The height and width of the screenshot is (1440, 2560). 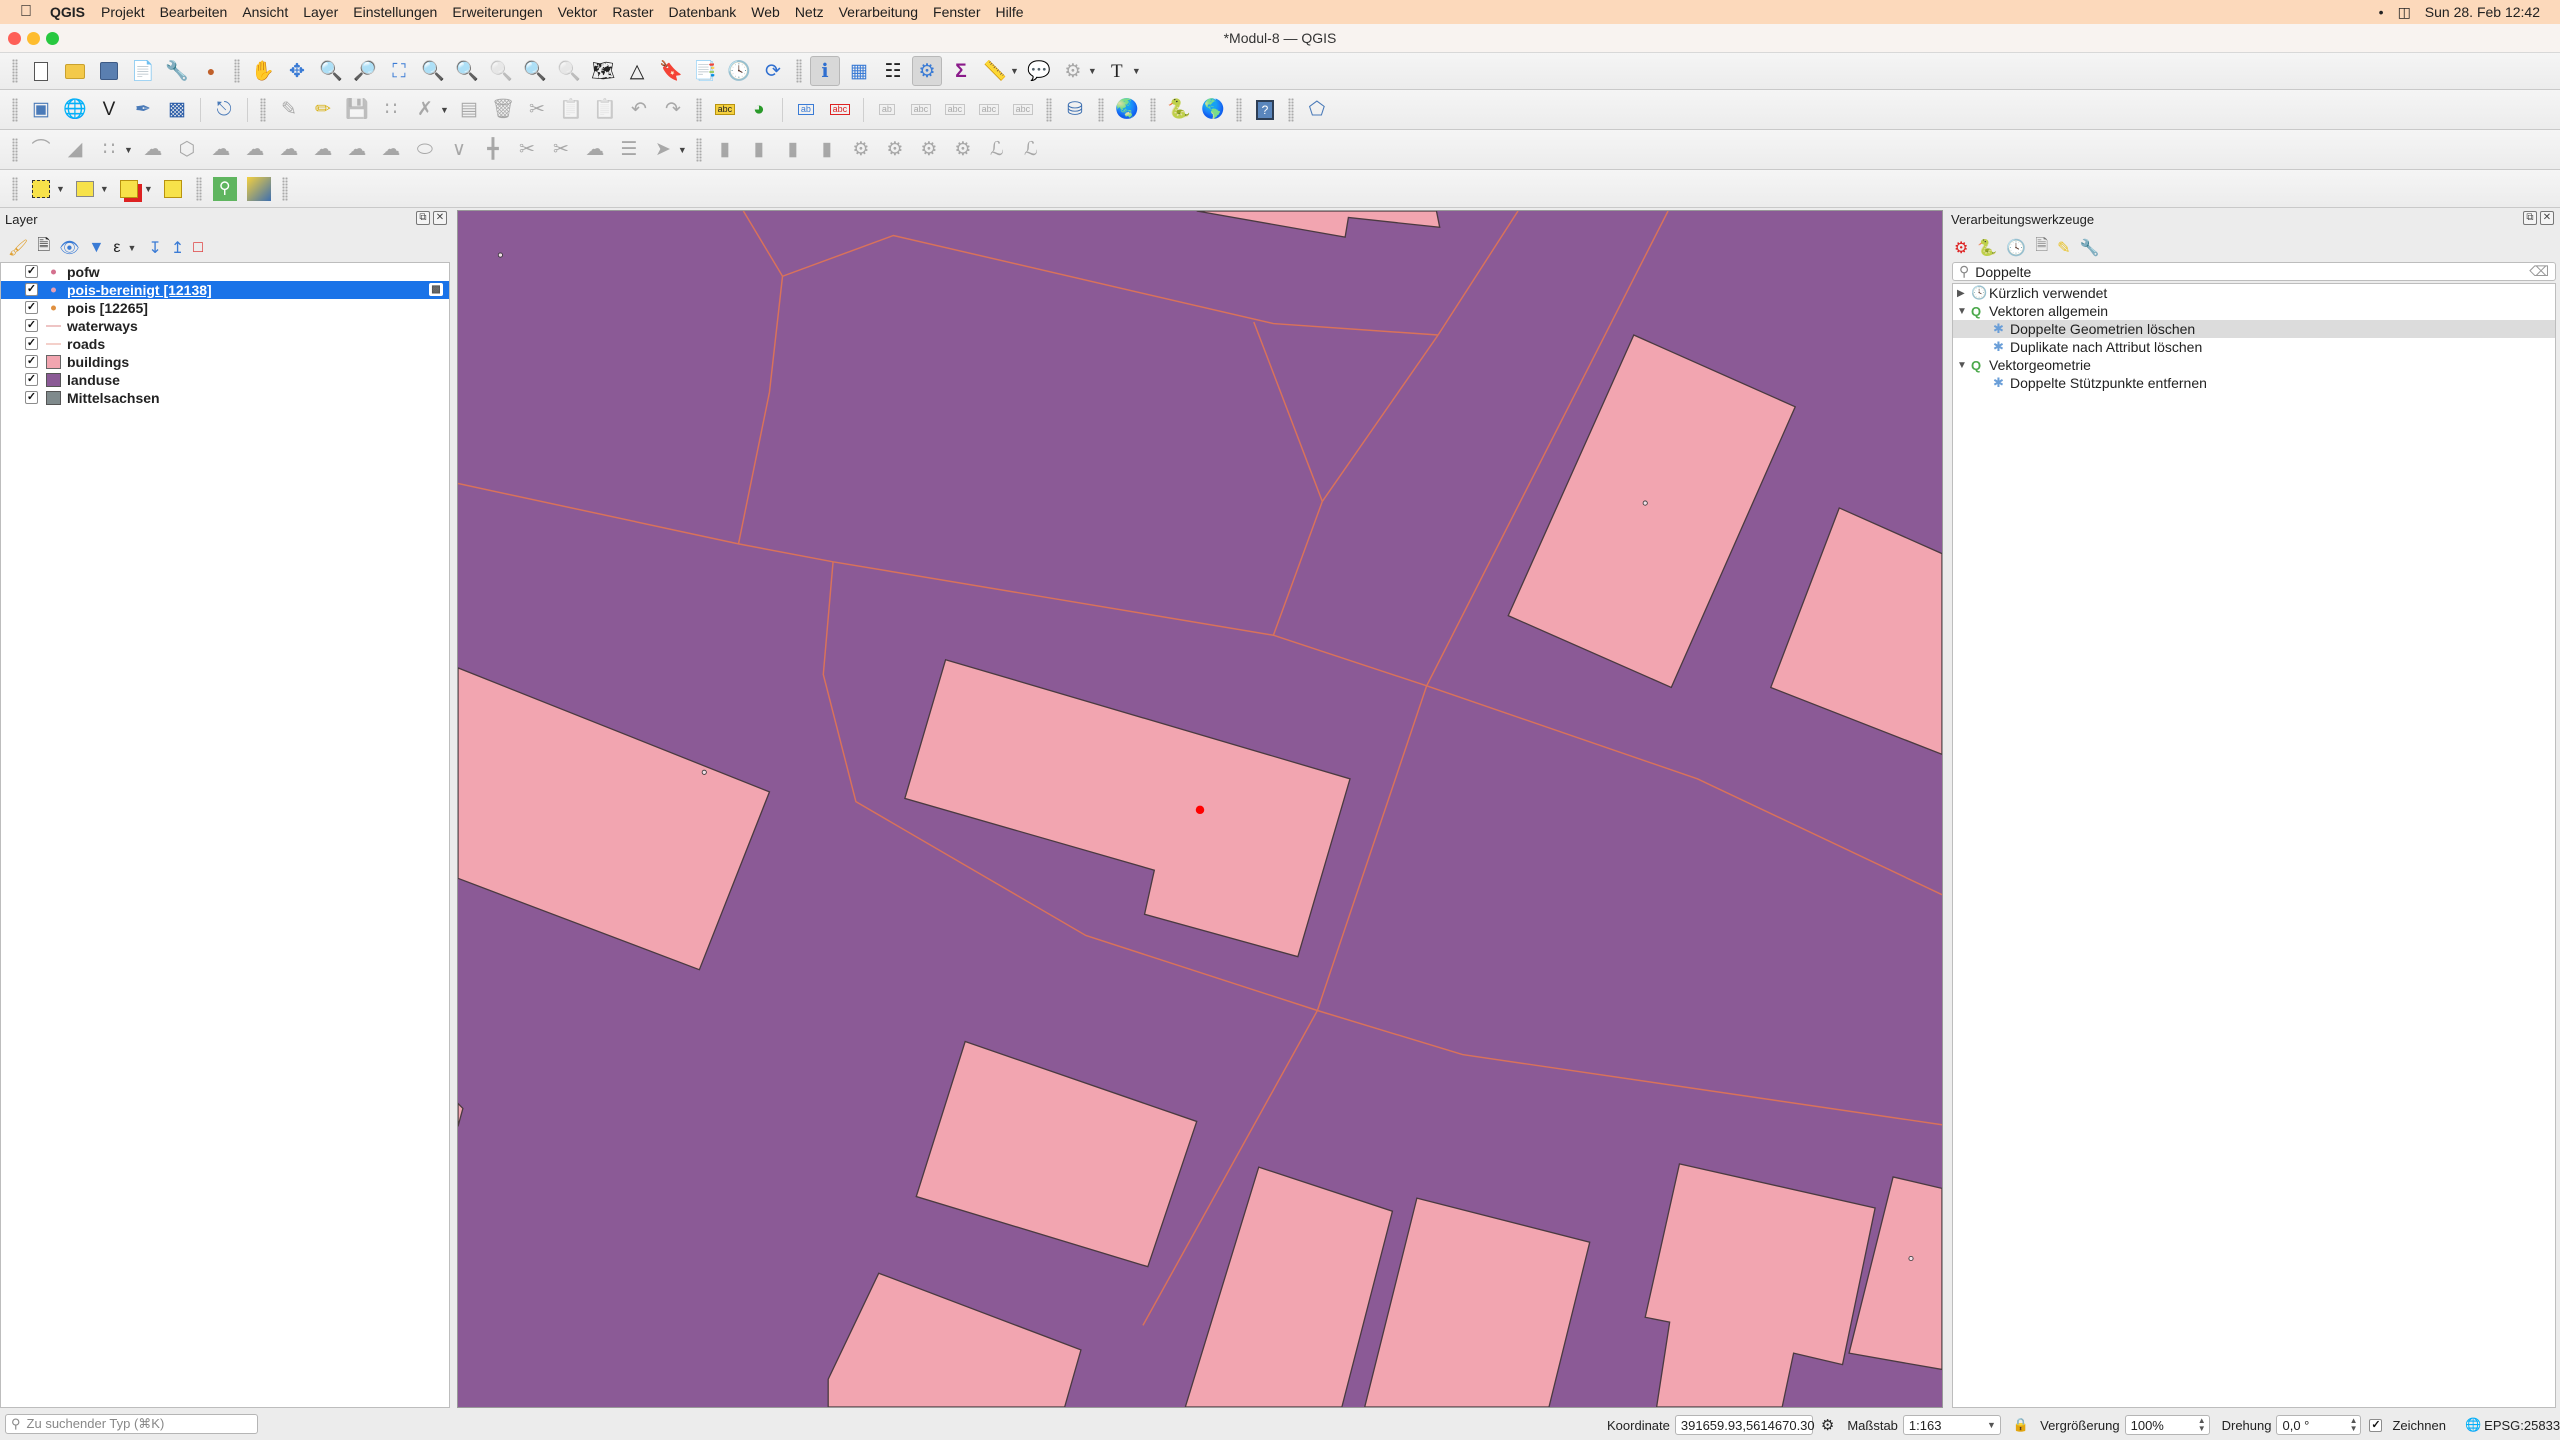 I want to click on tree-item-delete-duplicates-by-attribute: ✱ Duplikate nach Attribut löschen, so click(x=2254, y=347).